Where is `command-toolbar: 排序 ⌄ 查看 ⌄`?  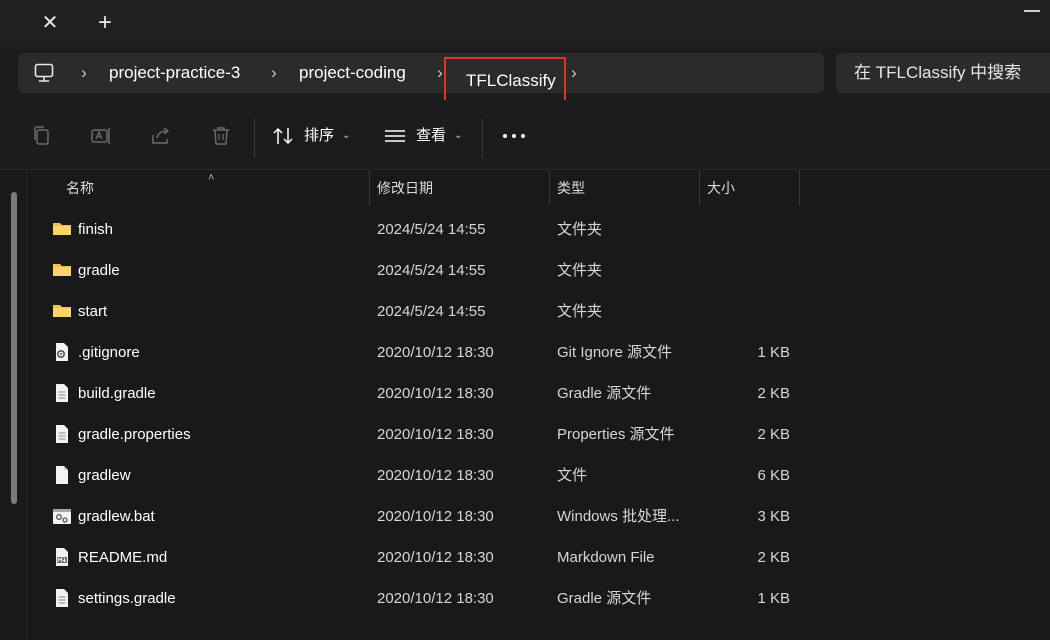
command-toolbar: 排序 ⌄ 查看 ⌄ is located at coordinates (525, 135).